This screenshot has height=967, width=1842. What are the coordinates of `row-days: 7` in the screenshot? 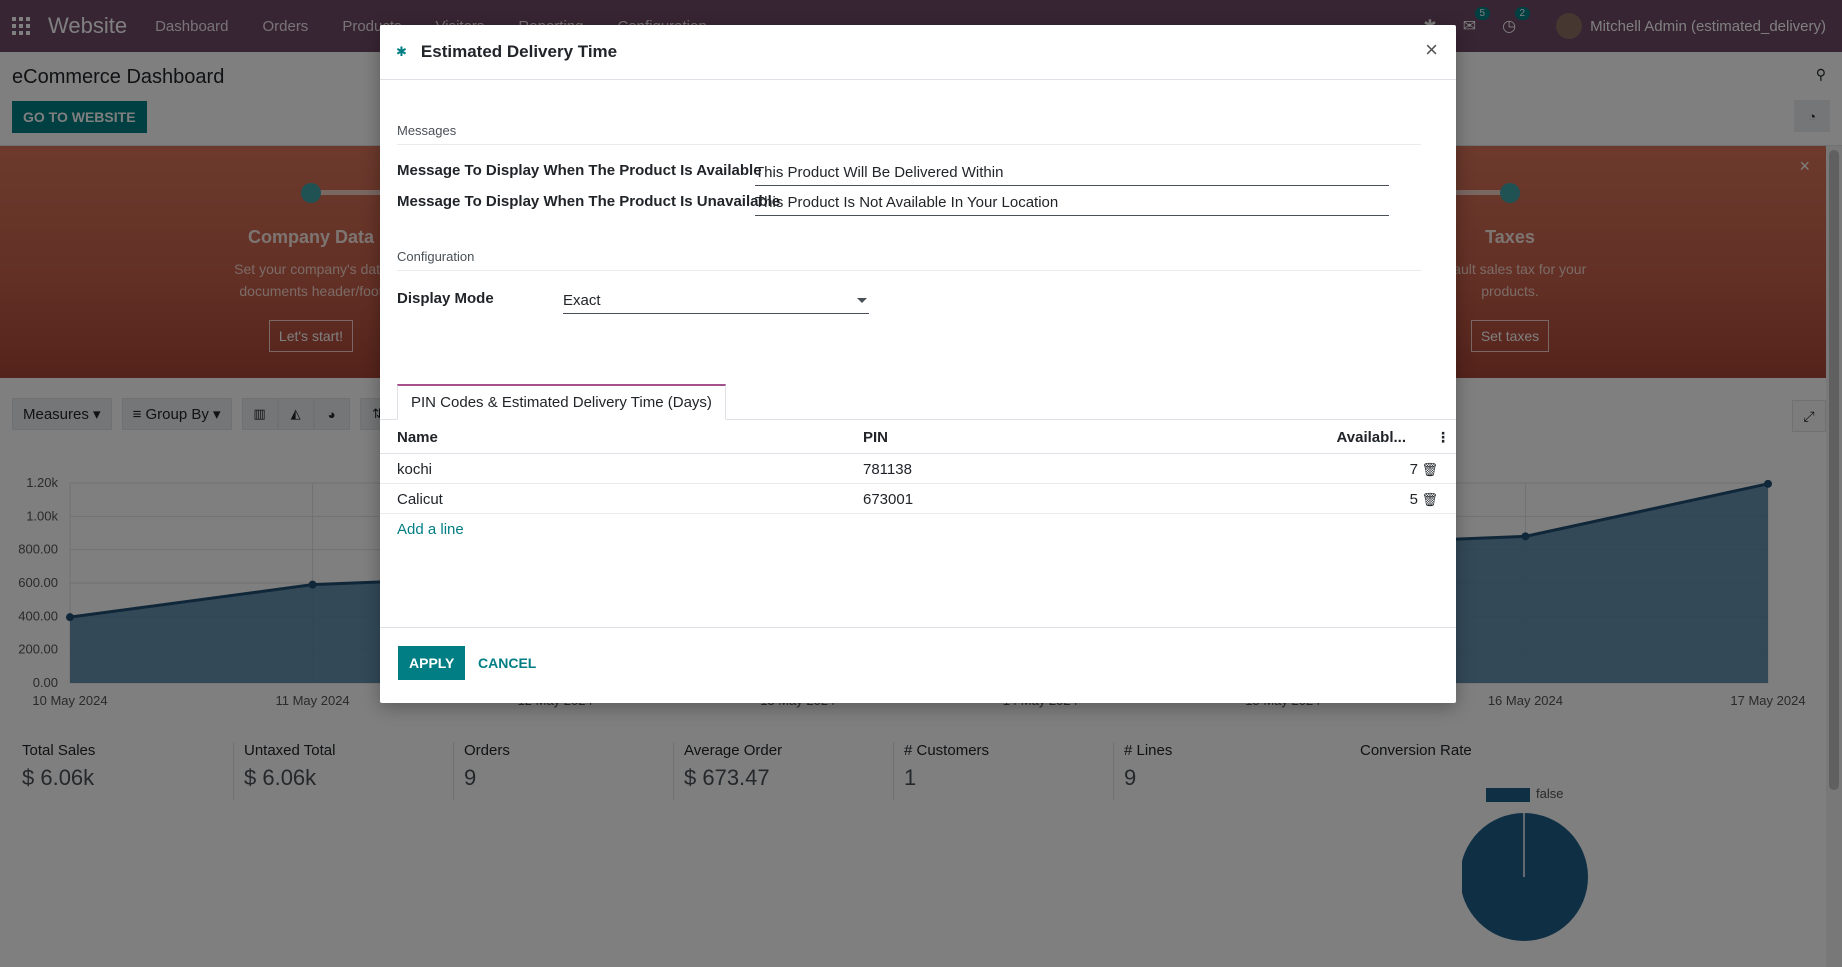 It's located at (1413, 469).